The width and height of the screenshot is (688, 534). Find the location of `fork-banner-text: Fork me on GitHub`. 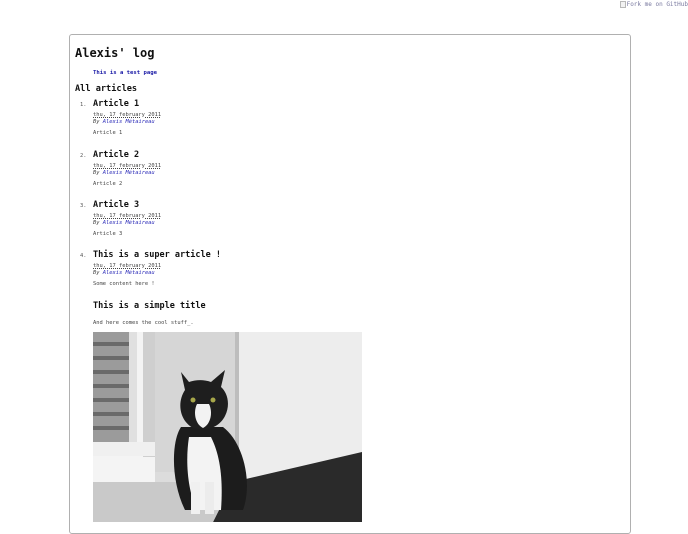

fork-banner-text: Fork me on GitHub is located at coordinates (657, 4).